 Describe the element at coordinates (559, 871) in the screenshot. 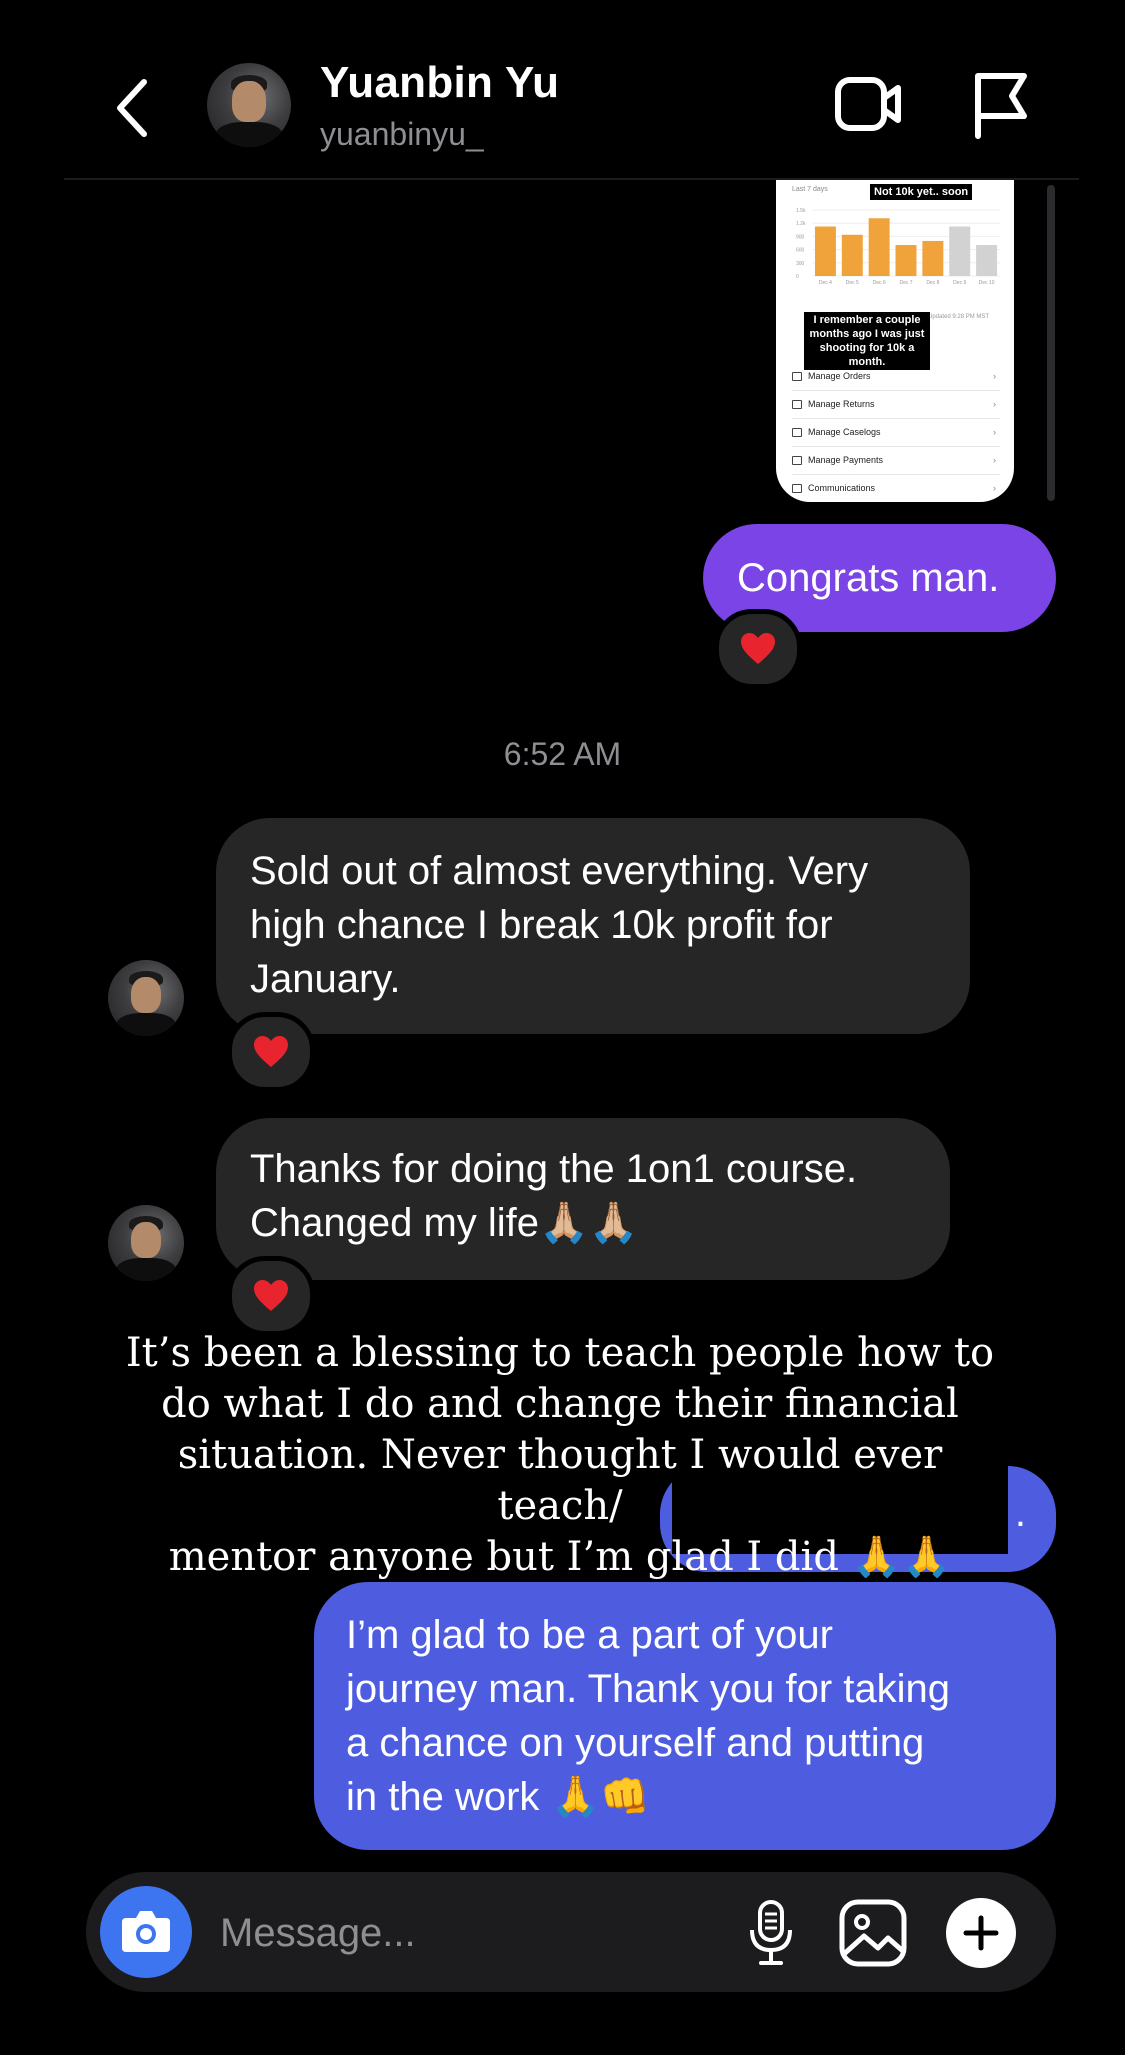

I see `message-line: Sold out of almost everything. Very` at that location.